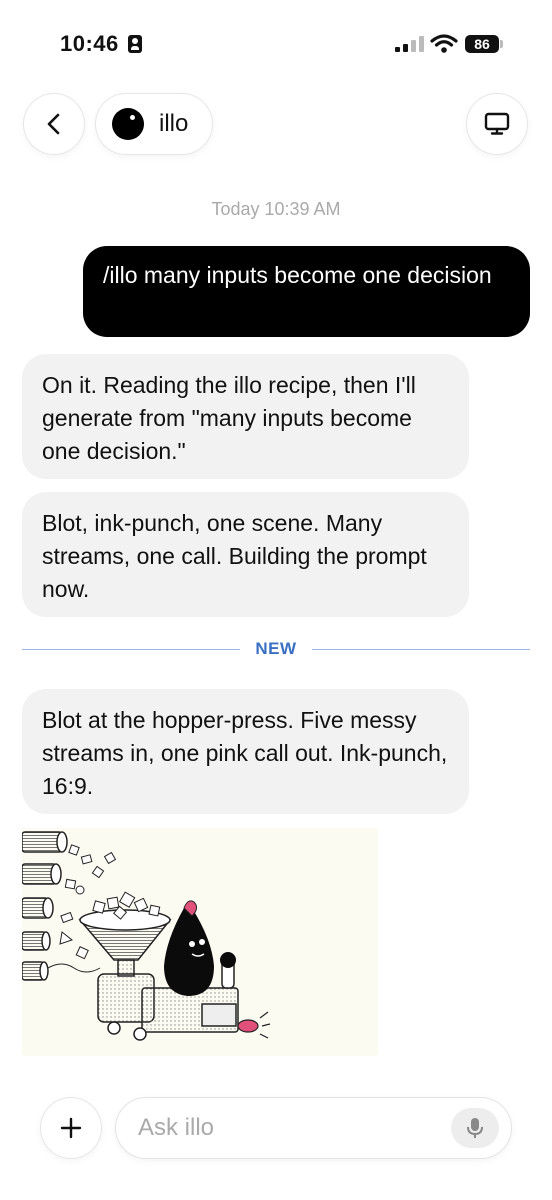  I want to click on add-attachment-button, so click(71, 1128).